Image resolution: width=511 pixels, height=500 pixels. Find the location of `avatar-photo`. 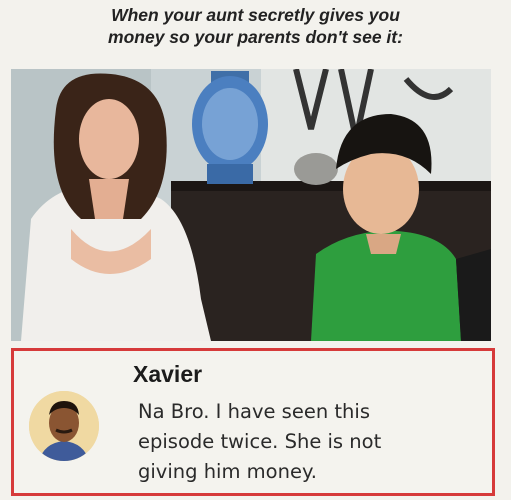

avatar-photo is located at coordinates (64, 426).